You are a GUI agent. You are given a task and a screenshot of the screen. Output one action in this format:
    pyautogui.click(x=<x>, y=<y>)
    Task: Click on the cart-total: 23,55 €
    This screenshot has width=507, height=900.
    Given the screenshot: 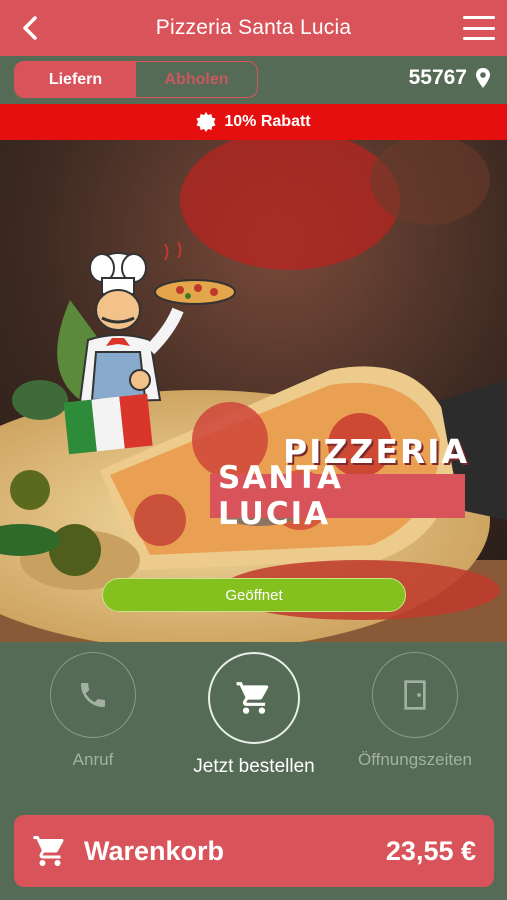 What is the action you would take?
    pyautogui.click(x=430, y=850)
    